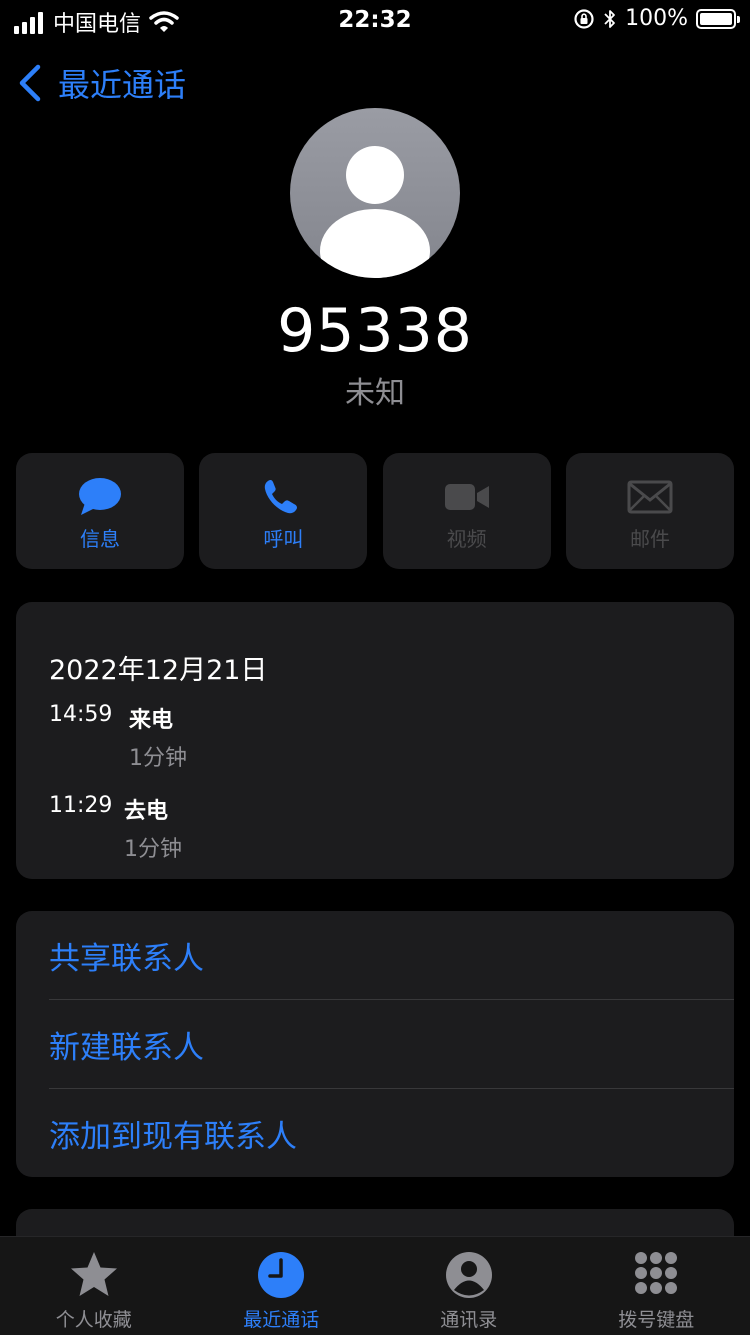  What do you see at coordinates (650, 497) in the screenshot?
I see `mail-icon` at bounding box center [650, 497].